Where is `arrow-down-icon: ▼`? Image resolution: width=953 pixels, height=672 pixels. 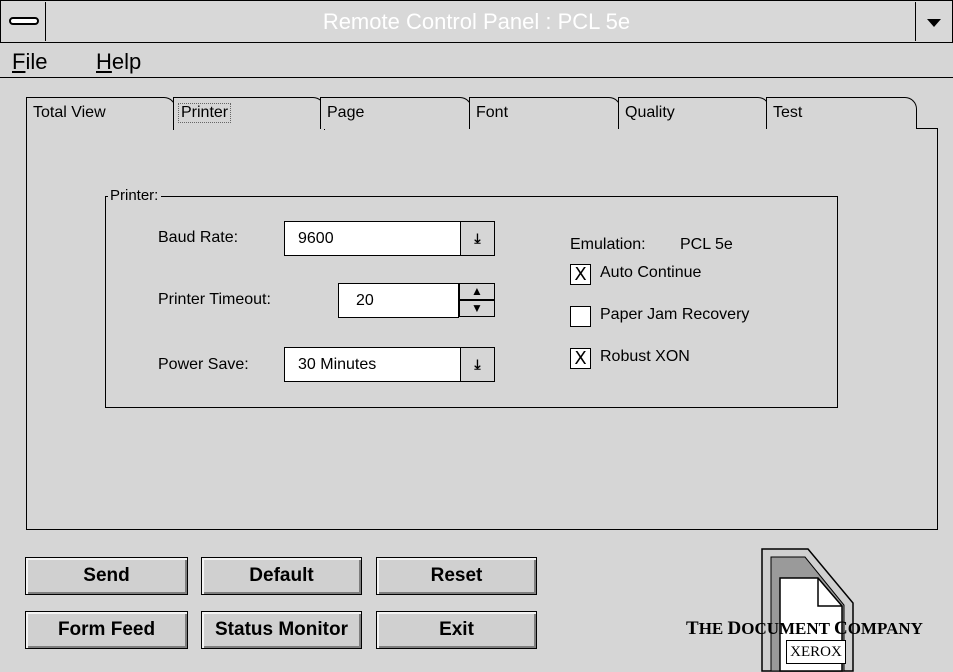 arrow-down-icon: ▼ is located at coordinates (477, 308).